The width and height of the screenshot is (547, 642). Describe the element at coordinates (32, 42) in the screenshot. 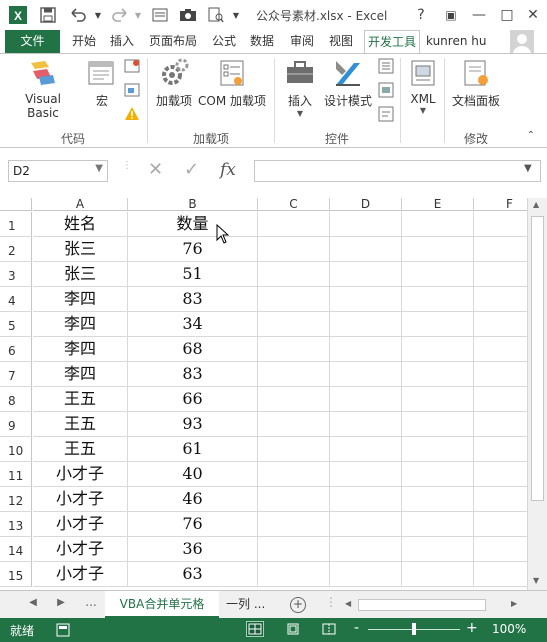

I see `tab-file: 文件` at that location.